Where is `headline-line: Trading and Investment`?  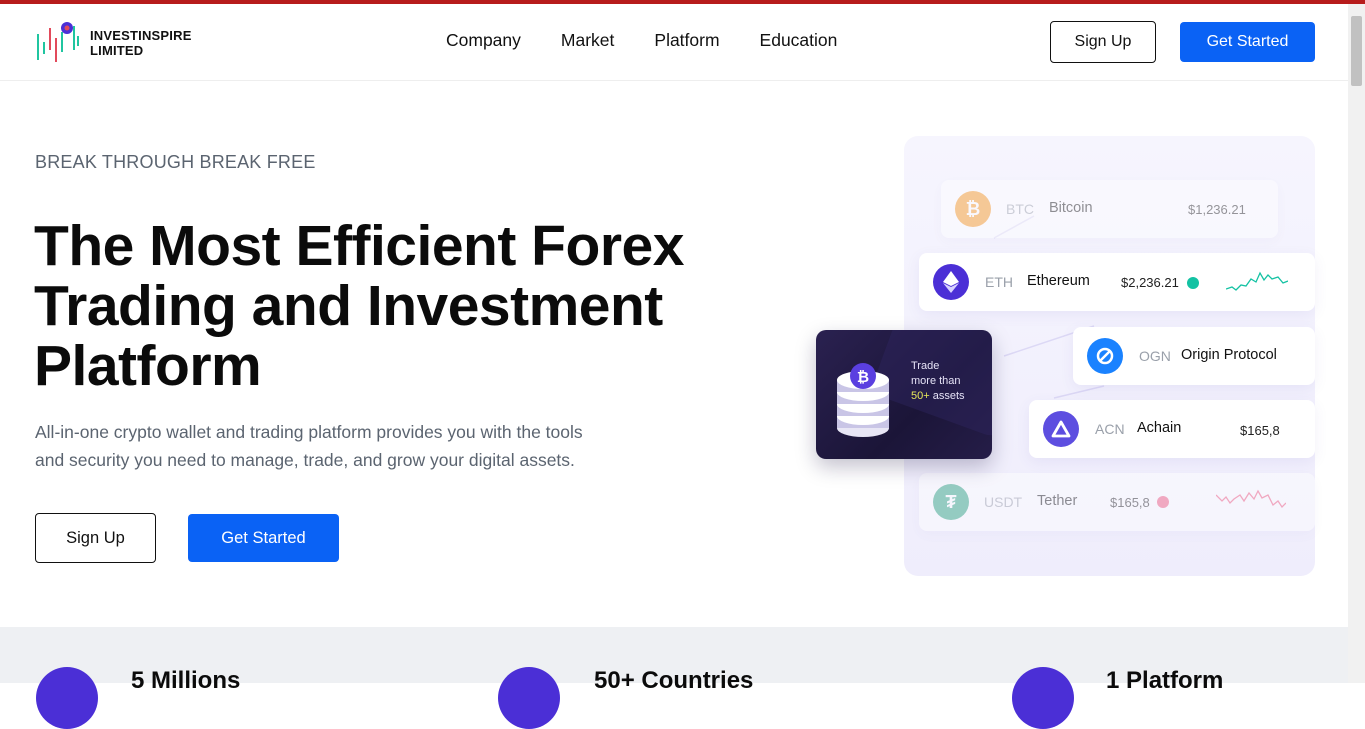
headline-line: Trading and Investment is located at coordinates (348, 306).